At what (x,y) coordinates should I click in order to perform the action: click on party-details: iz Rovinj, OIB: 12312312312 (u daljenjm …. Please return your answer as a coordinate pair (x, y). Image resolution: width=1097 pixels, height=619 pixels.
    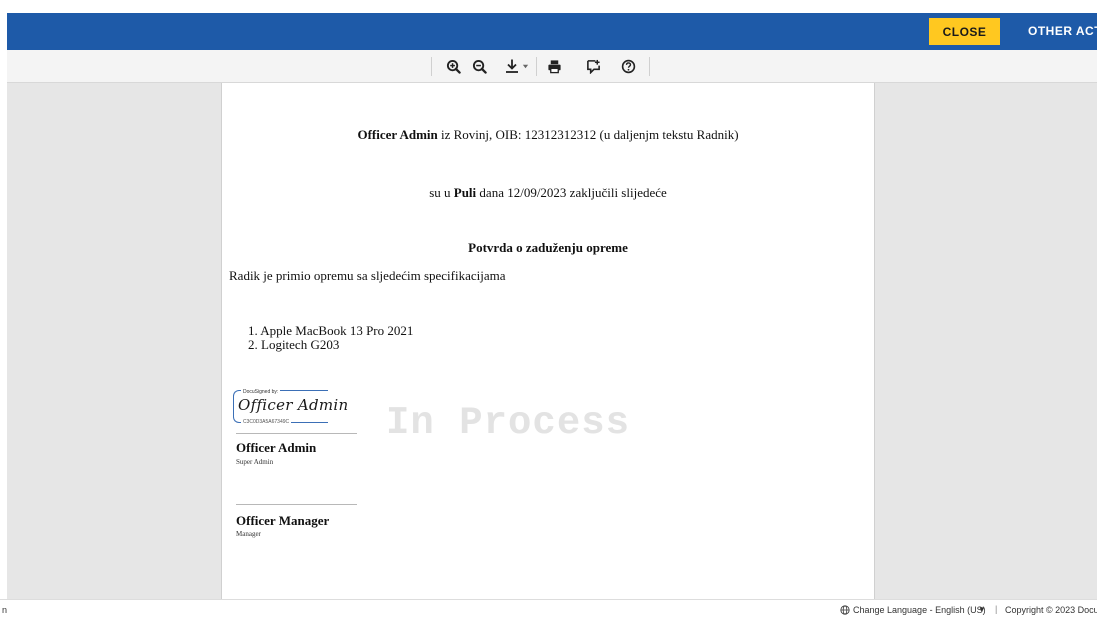
    Looking at the image, I should click on (588, 134).